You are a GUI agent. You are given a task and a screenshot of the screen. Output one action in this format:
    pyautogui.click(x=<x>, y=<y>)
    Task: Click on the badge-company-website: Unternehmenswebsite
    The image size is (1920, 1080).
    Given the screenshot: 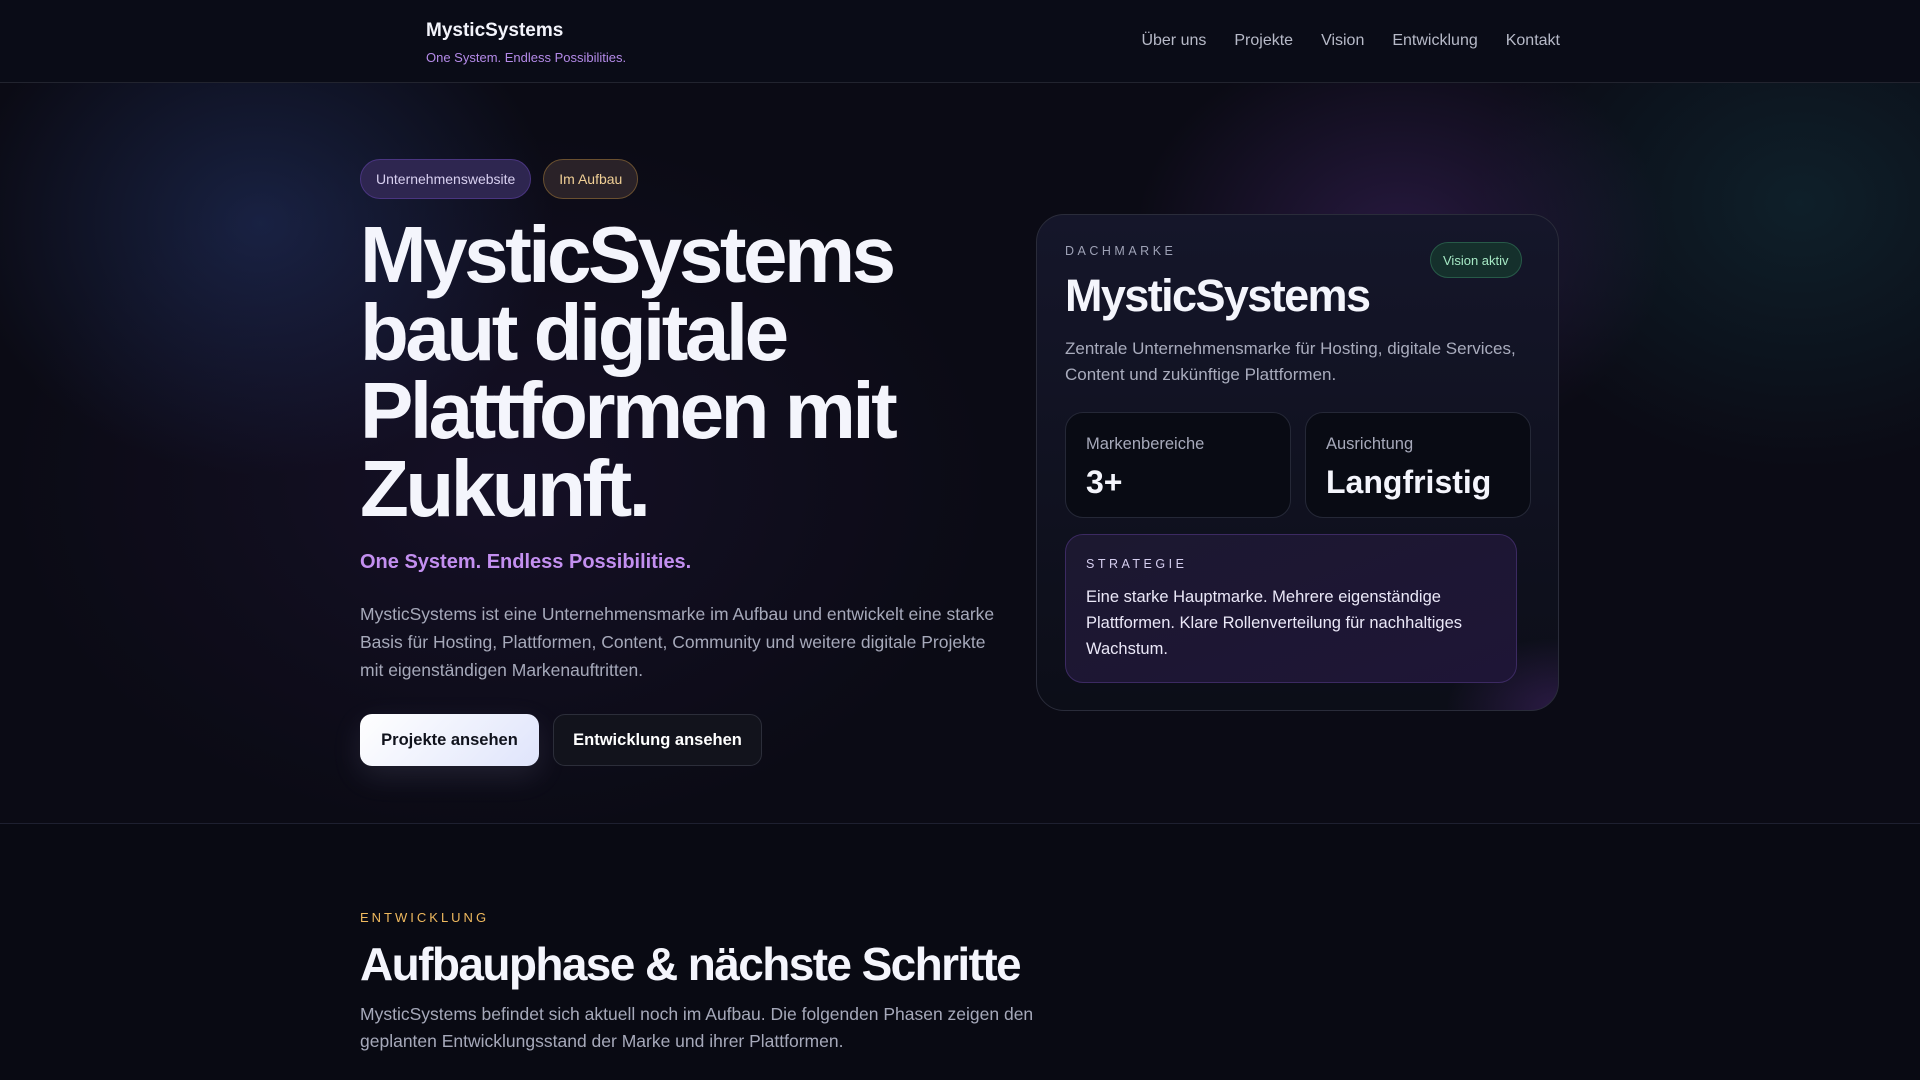 What is the action you would take?
    pyautogui.click(x=446, y=179)
    